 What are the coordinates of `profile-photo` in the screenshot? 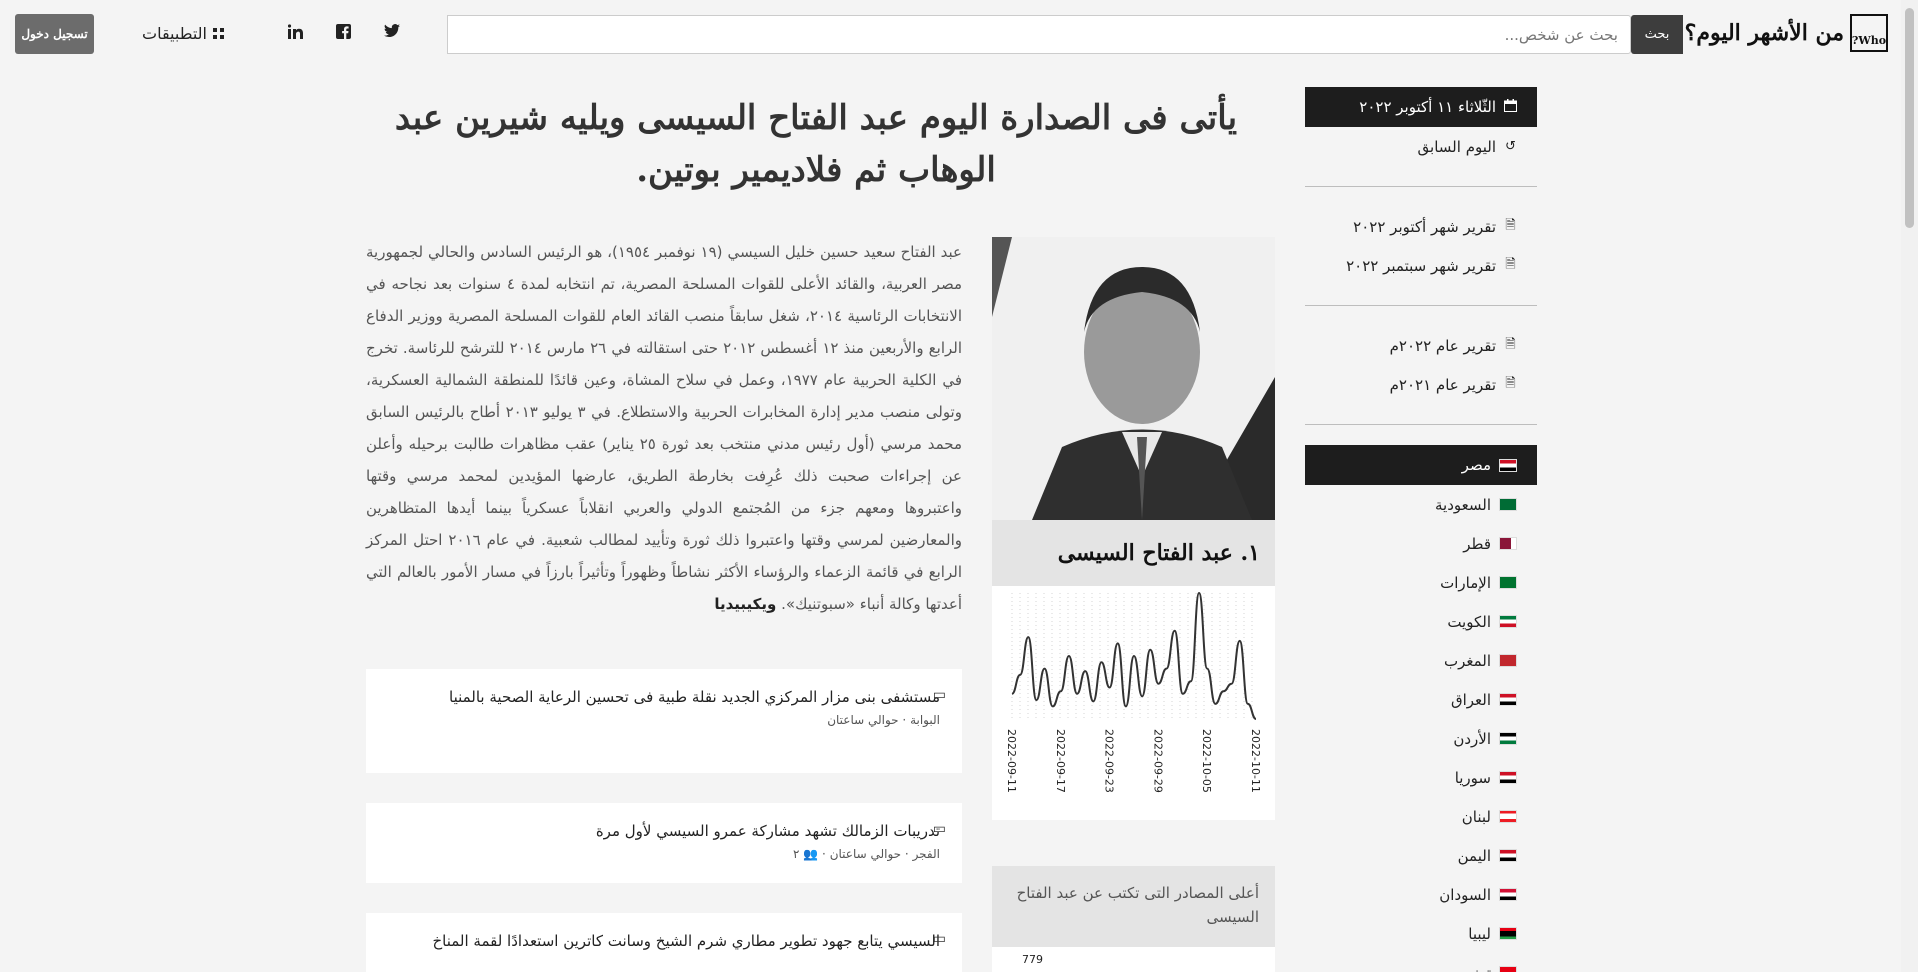 It's located at (1133, 378).